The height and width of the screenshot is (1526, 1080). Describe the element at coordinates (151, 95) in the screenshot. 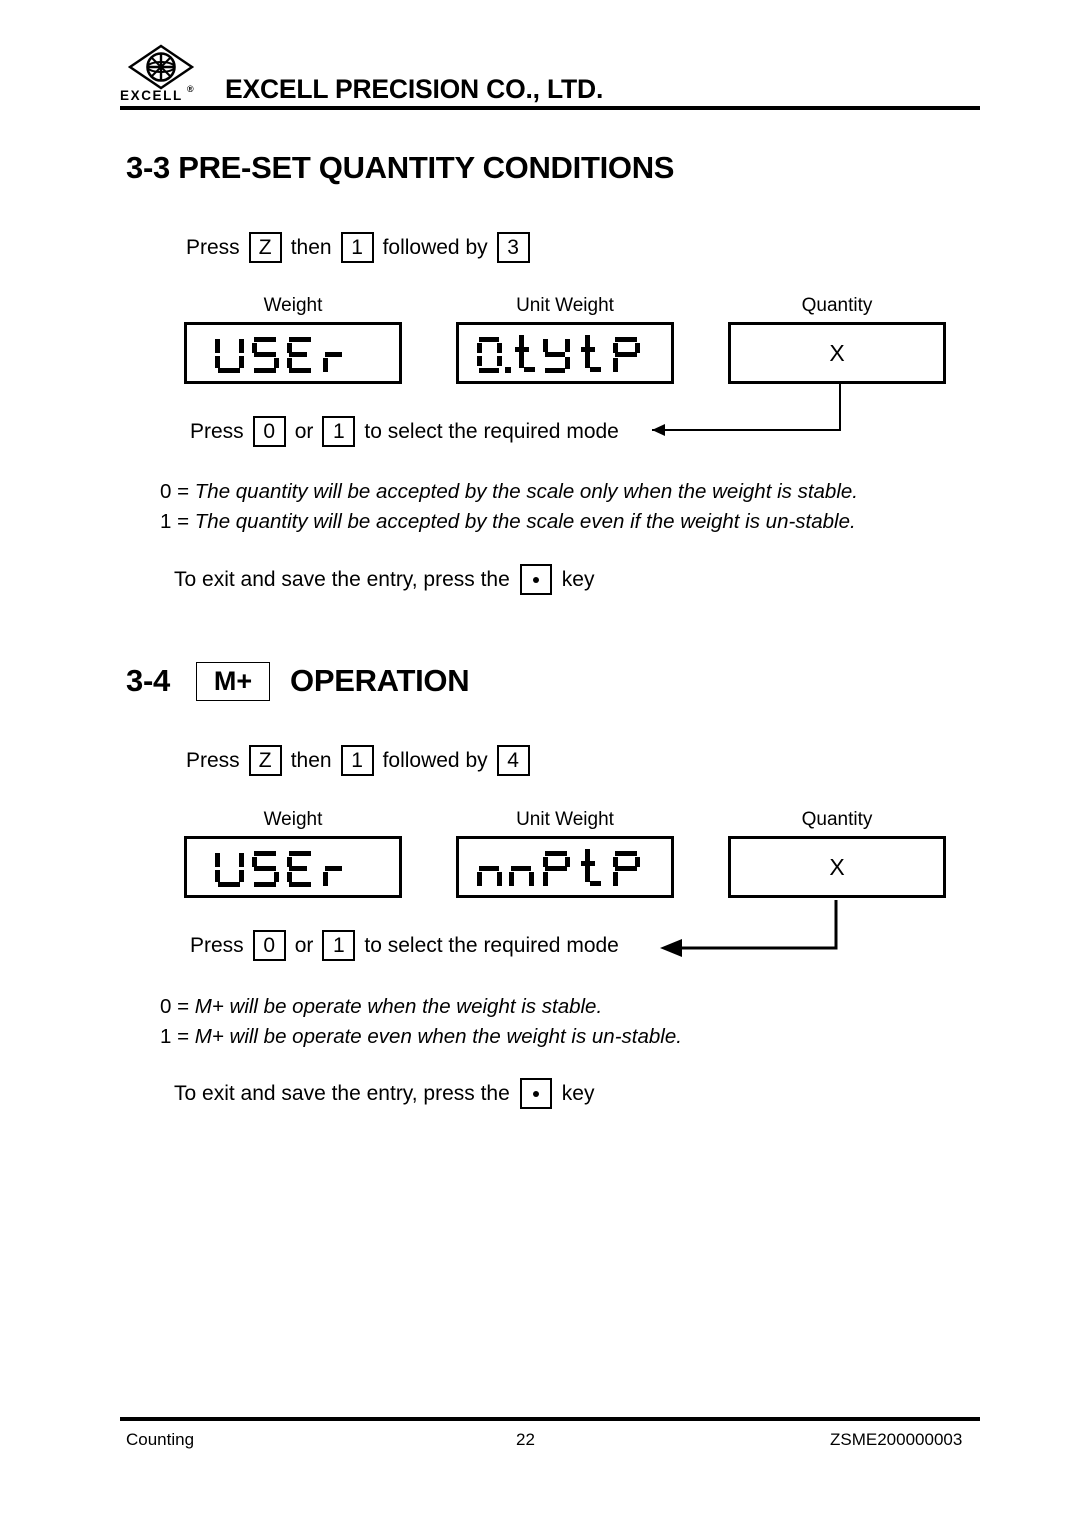

I see `logo-wordmark: EXCELL` at that location.